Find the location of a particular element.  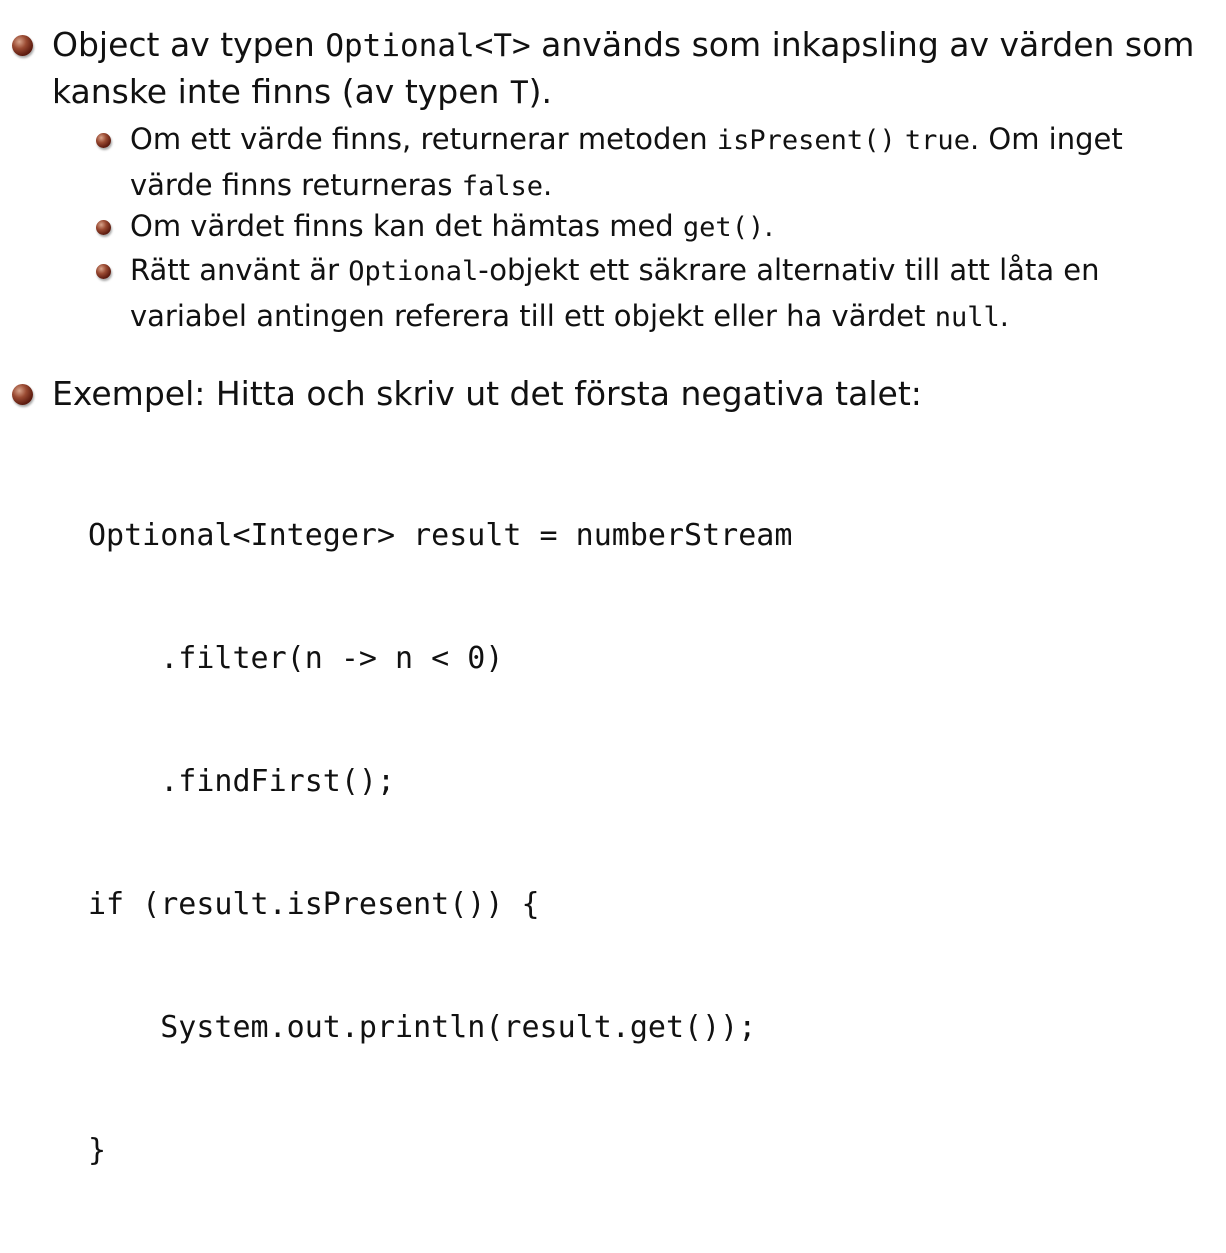

code-line: .filter(n -> n < 0) is located at coordinates (296, 658).